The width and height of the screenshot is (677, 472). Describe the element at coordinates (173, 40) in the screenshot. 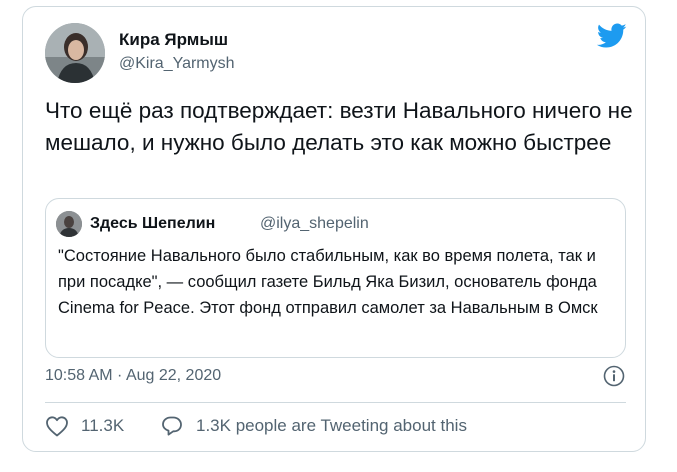

I see `author-name: Кира Ярмыш` at that location.